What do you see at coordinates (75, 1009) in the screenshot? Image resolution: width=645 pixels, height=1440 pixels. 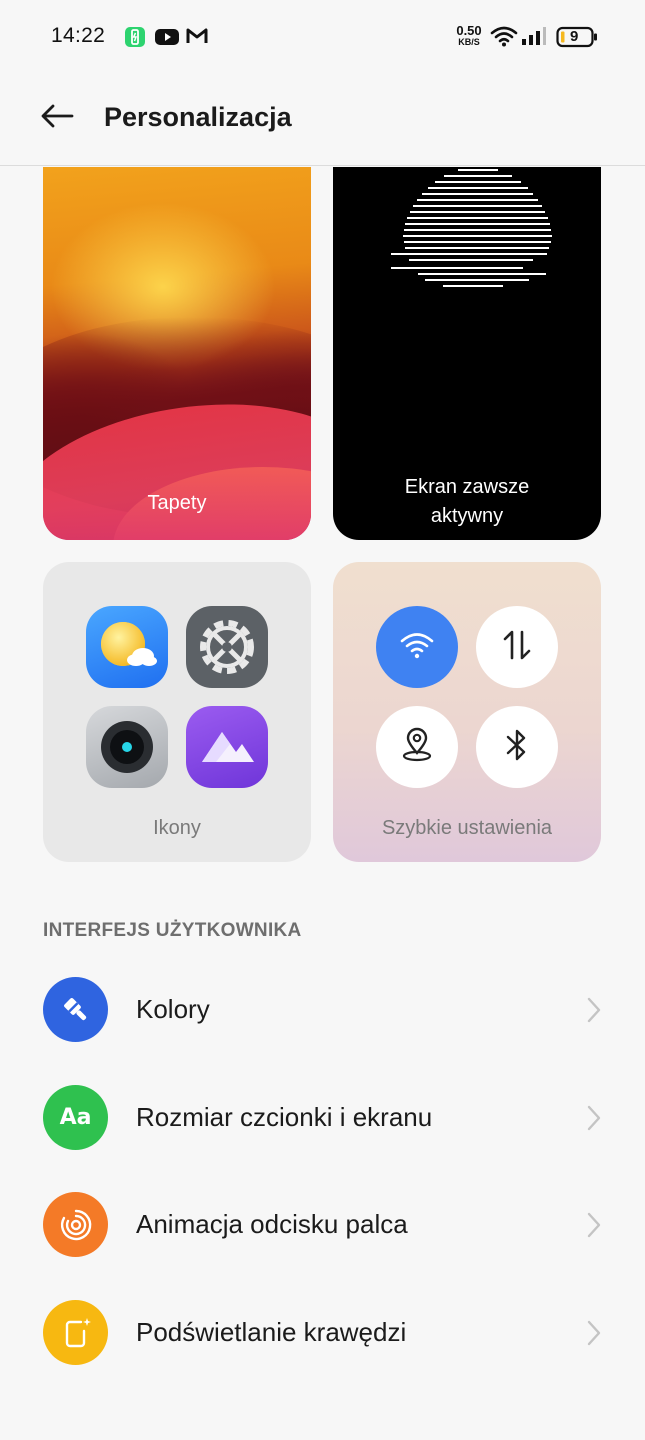 I see `paint-brush-icon` at bounding box center [75, 1009].